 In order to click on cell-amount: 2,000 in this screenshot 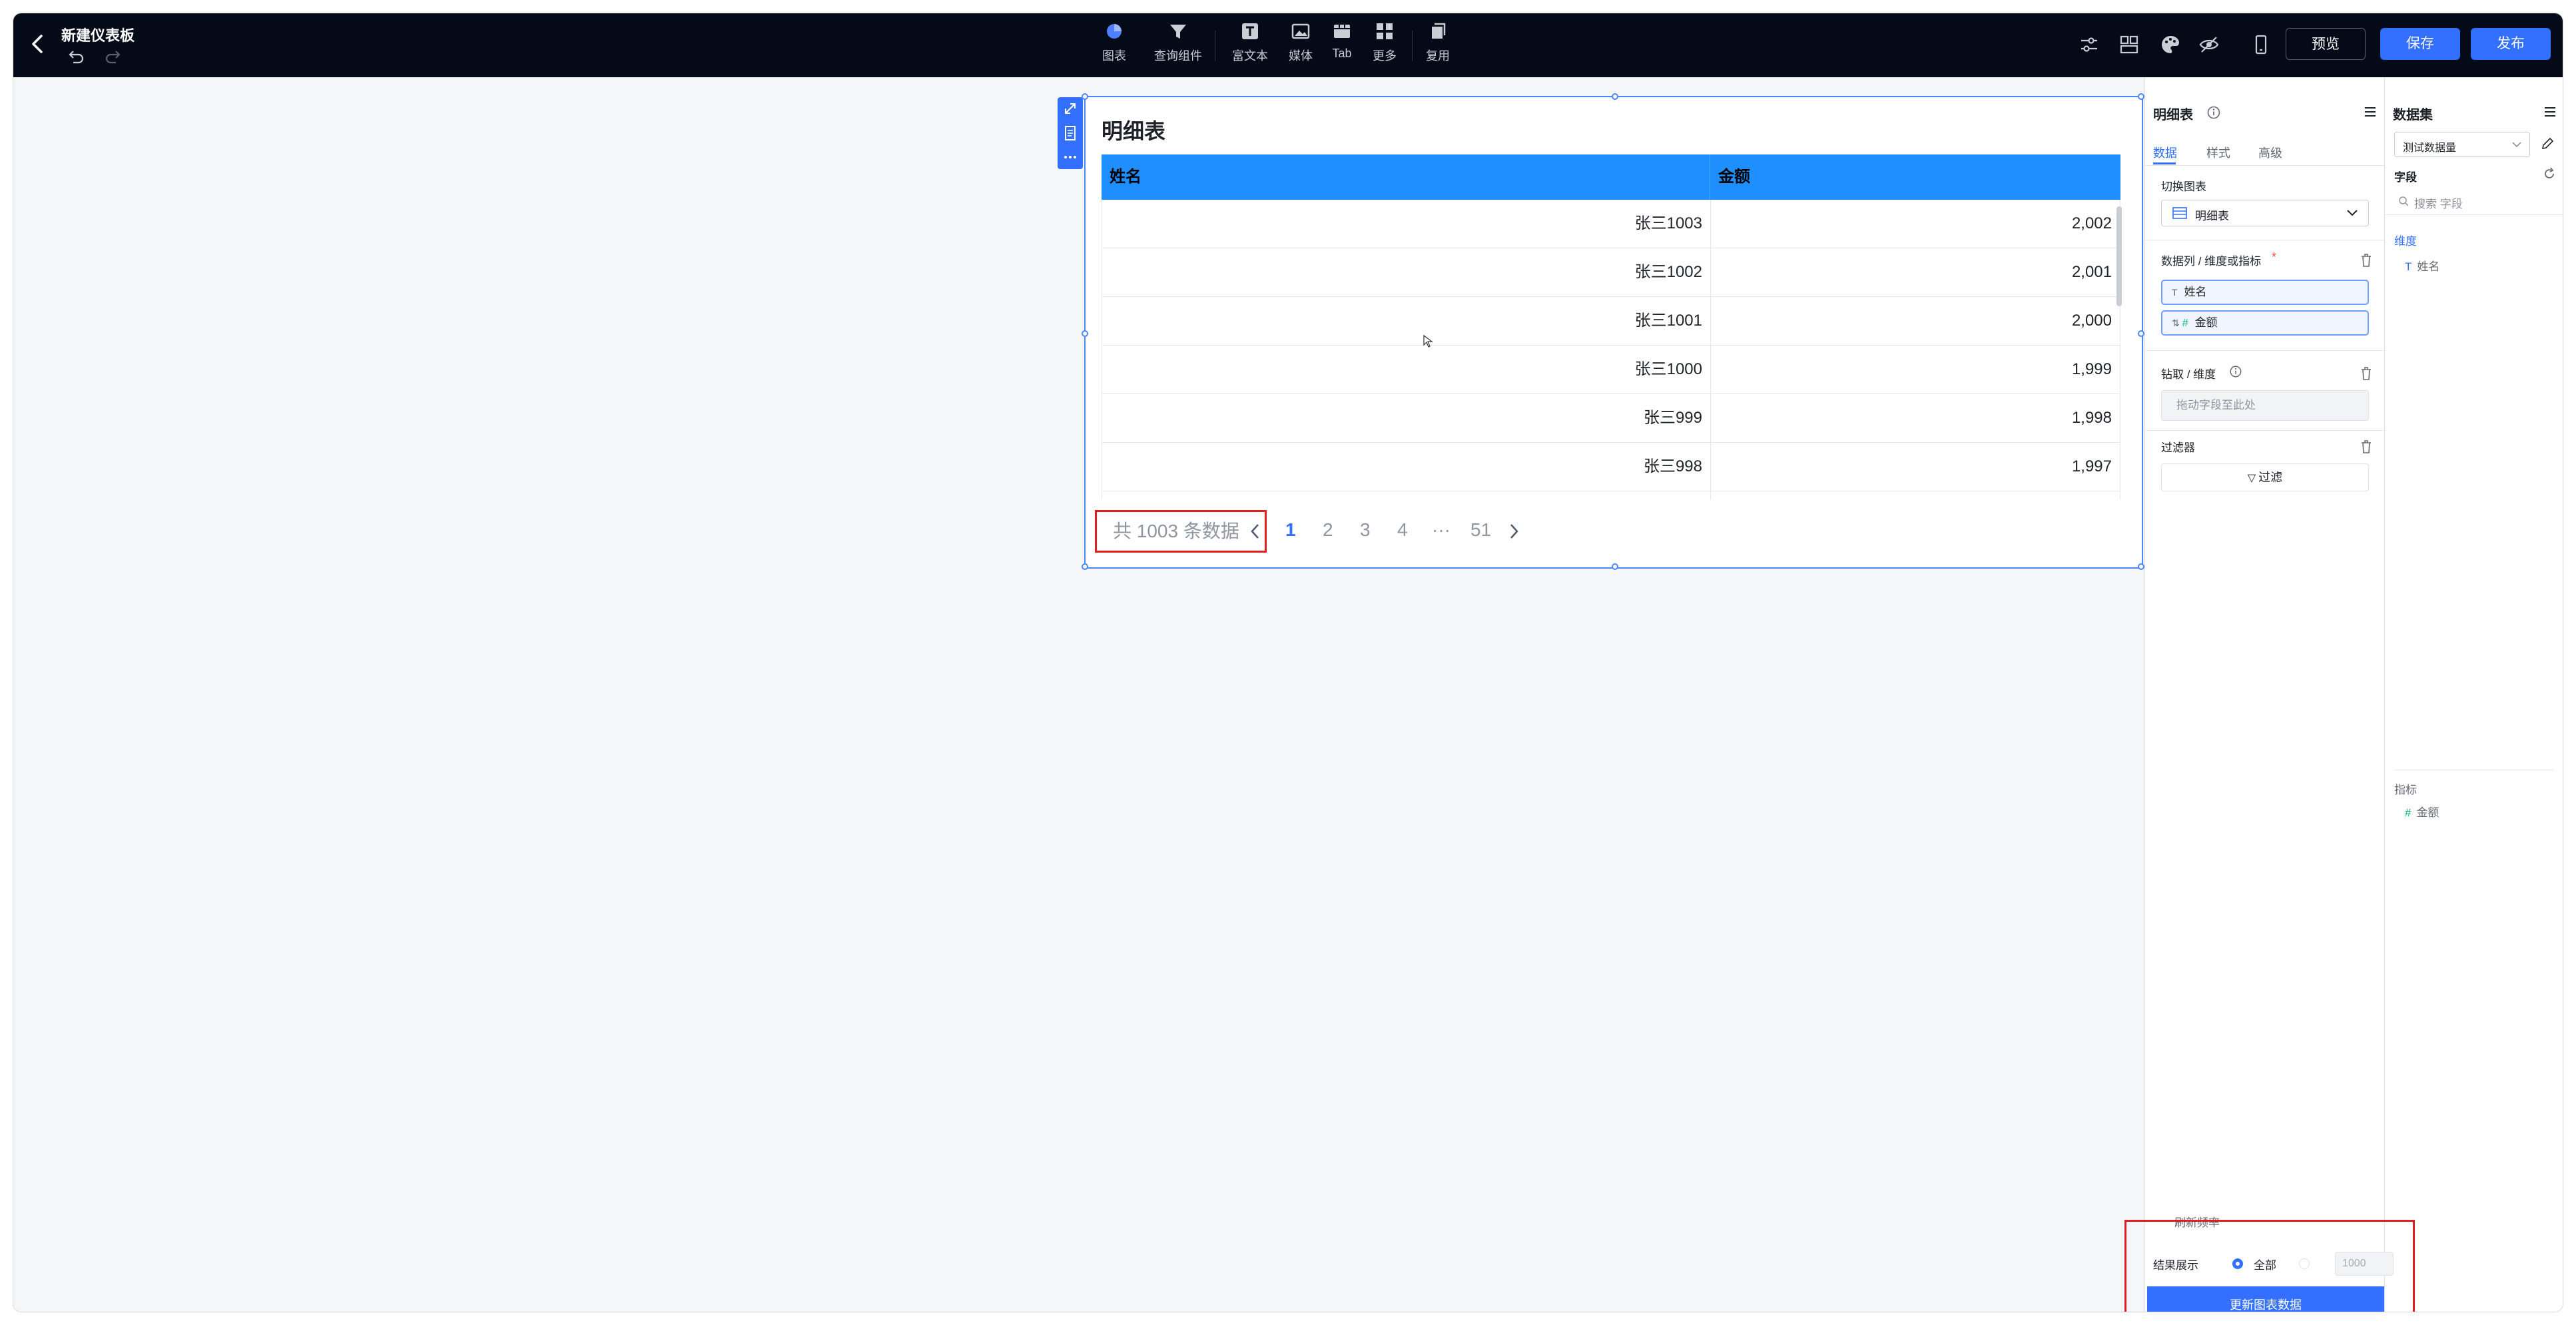, I will do `click(1915, 321)`.